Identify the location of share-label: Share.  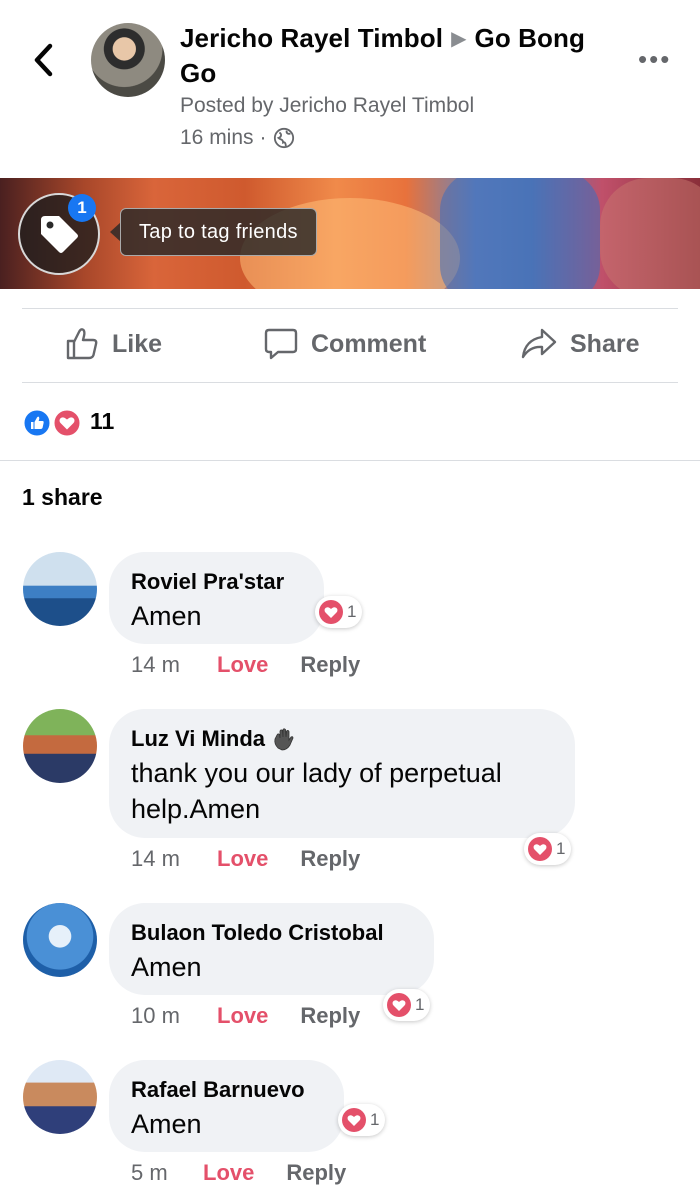
(605, 343).